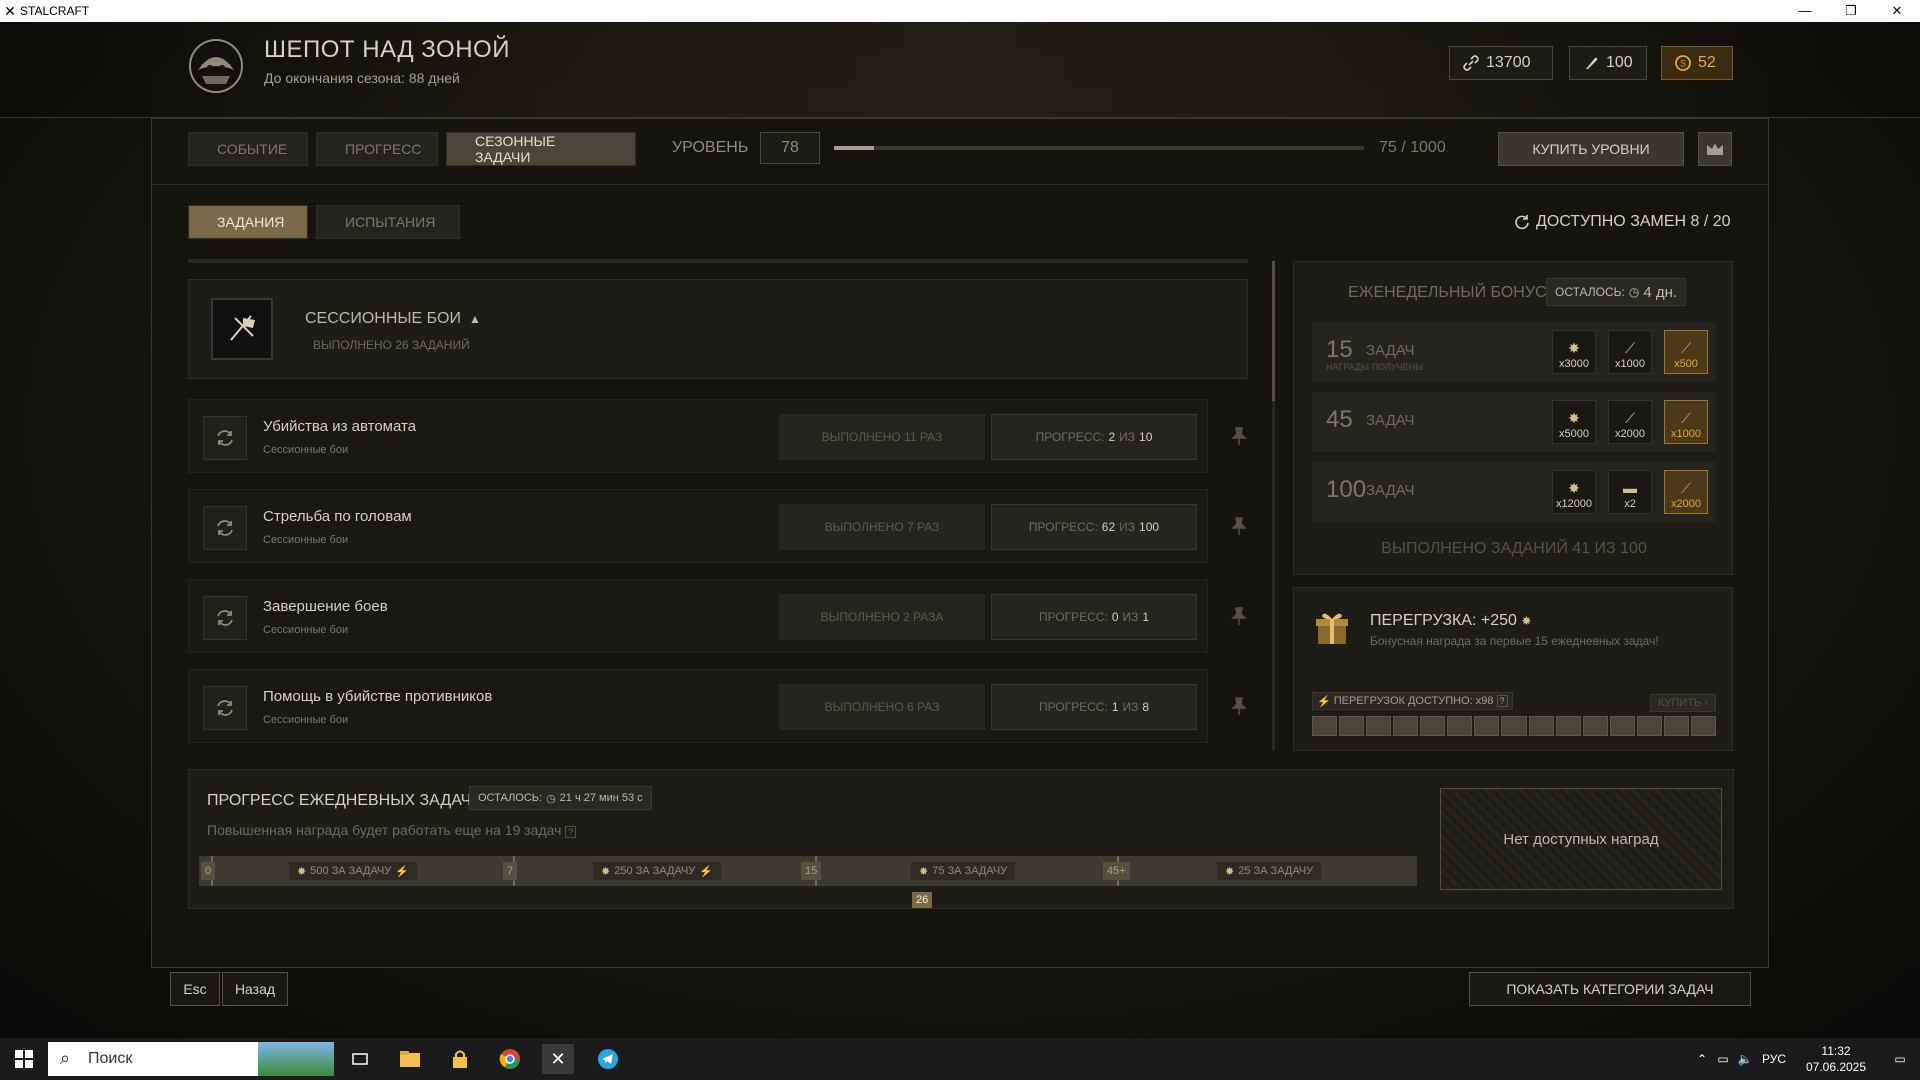 The image size is (1920, 1080). Describe the element at coordinates (1451, 620) in the screenshot. I see `overload-title: ПЕРЕГРУЗКА: +250 ✸` at that location.